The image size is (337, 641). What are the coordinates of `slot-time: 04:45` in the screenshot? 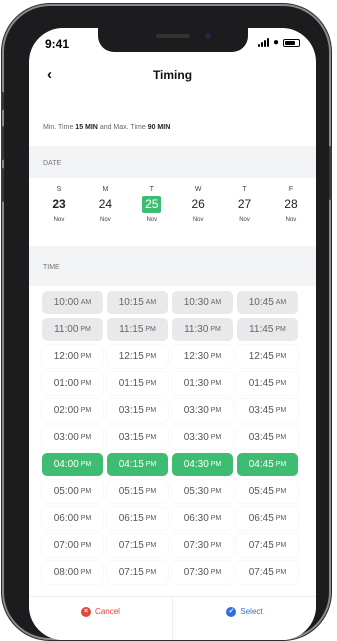 It's located at (261, 464).